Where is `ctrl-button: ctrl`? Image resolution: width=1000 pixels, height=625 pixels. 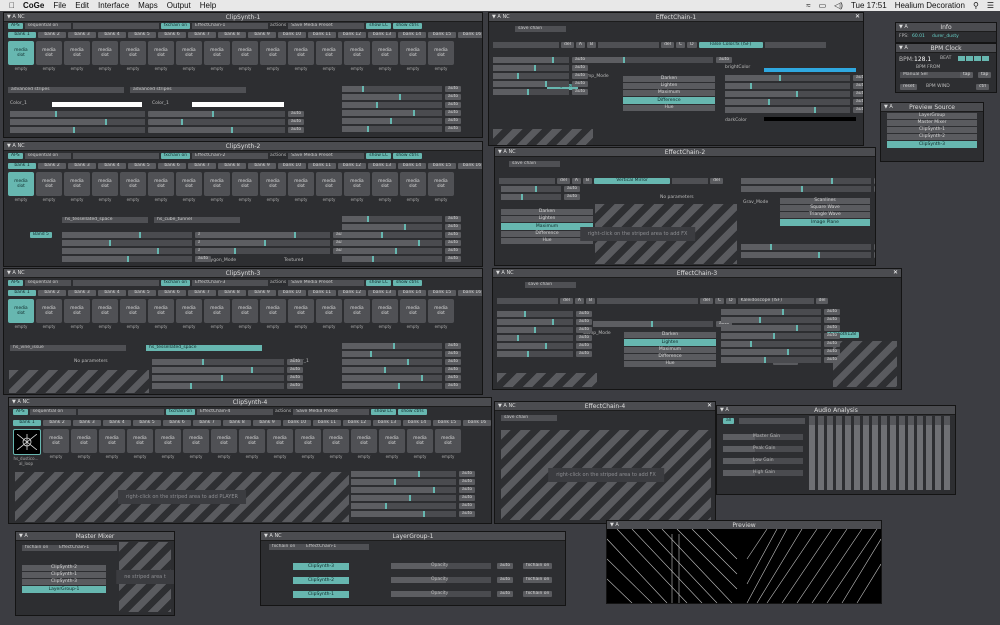
ctrl-button: ctrl is located at coordinates (983, 87).